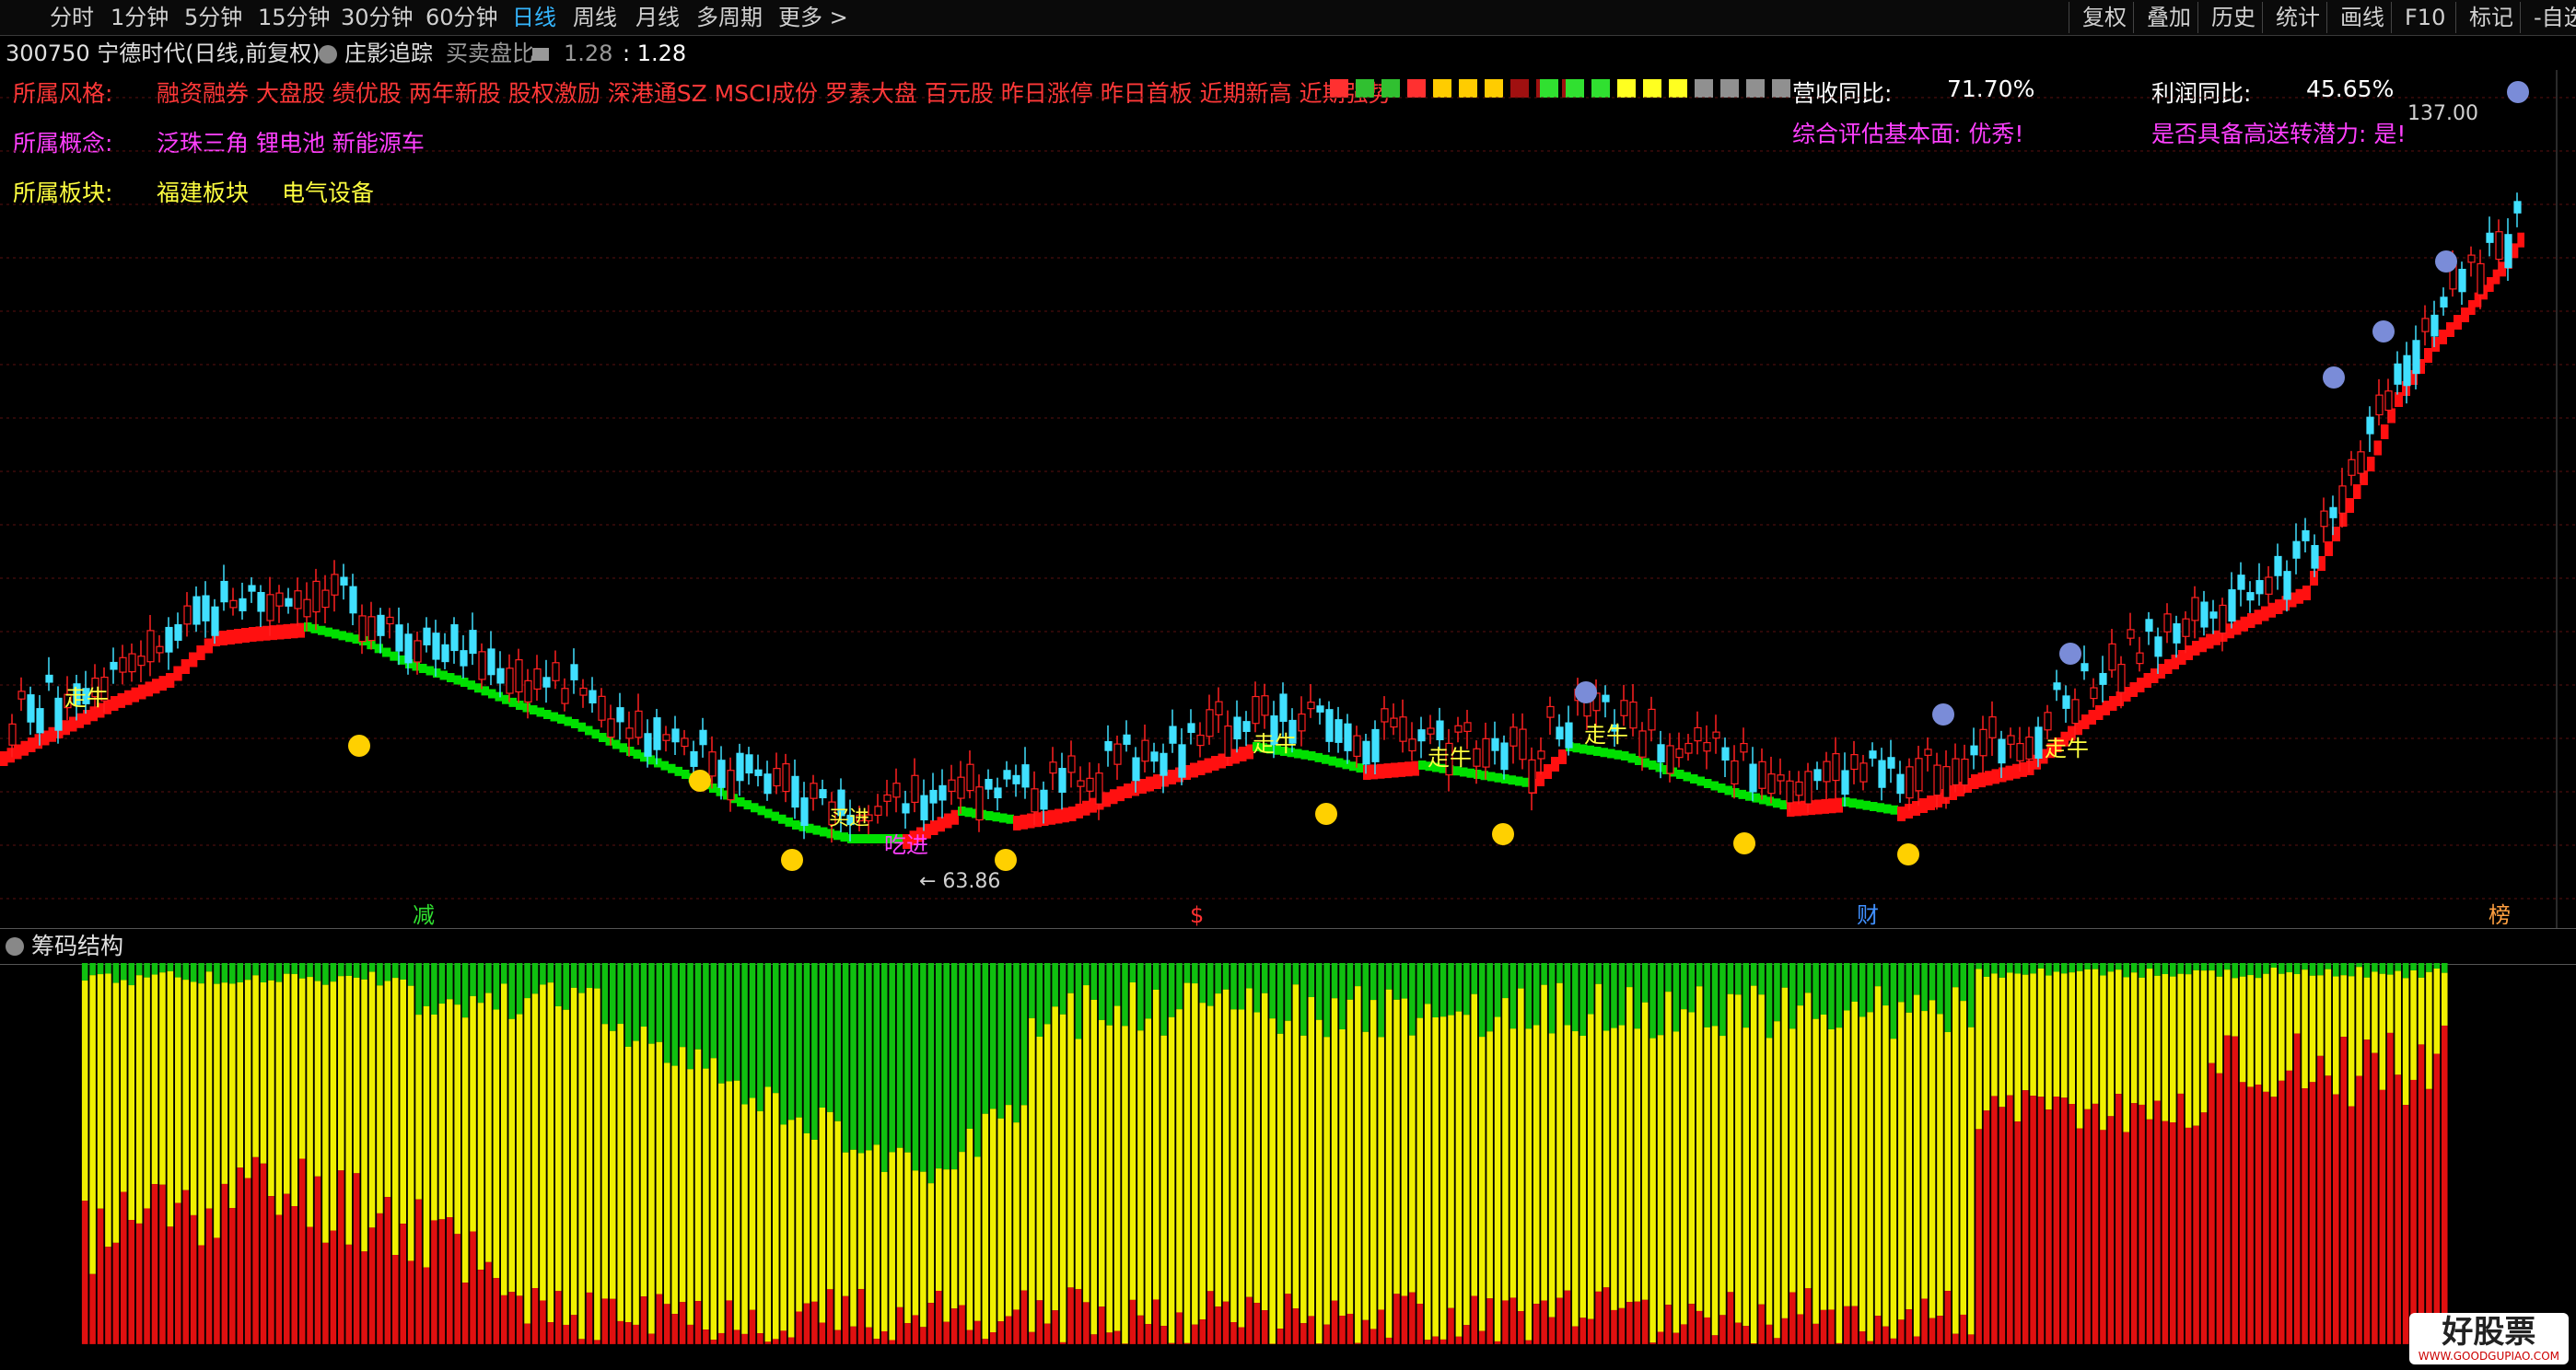 Image resolution: width=2576 pixels, height=1370 pixels. What do you see at coordinates (2226, 17) in the screenshot?
I see `btn-history: 历史` at bounding box center [2226, 17].